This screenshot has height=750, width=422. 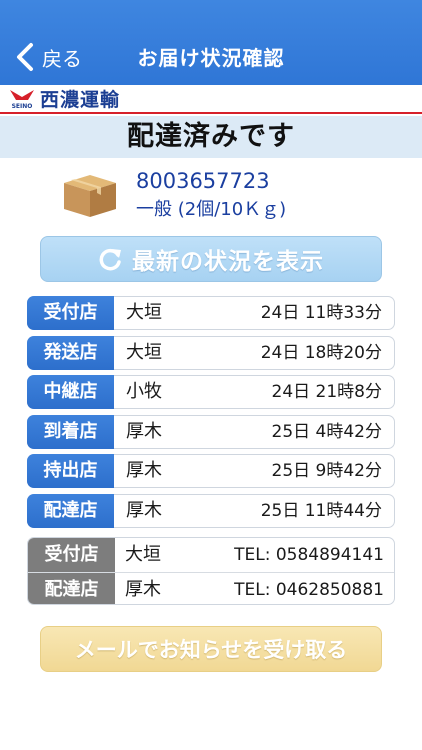 What do you see at coordinates (143, 554) in the screenshot?
I see `contact-row-place: 大垣` at bounding box center [143, 554].